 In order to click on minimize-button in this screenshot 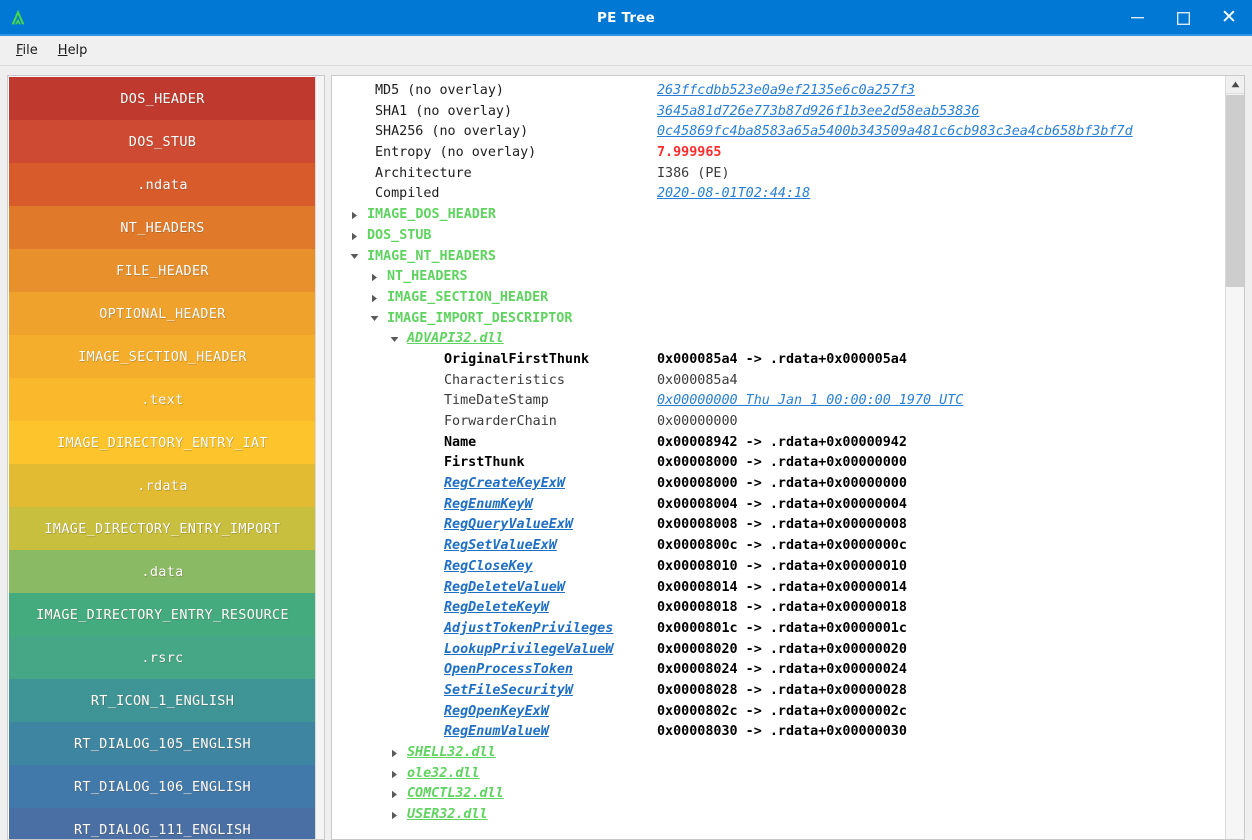, I will do `click(1137, 18)`.